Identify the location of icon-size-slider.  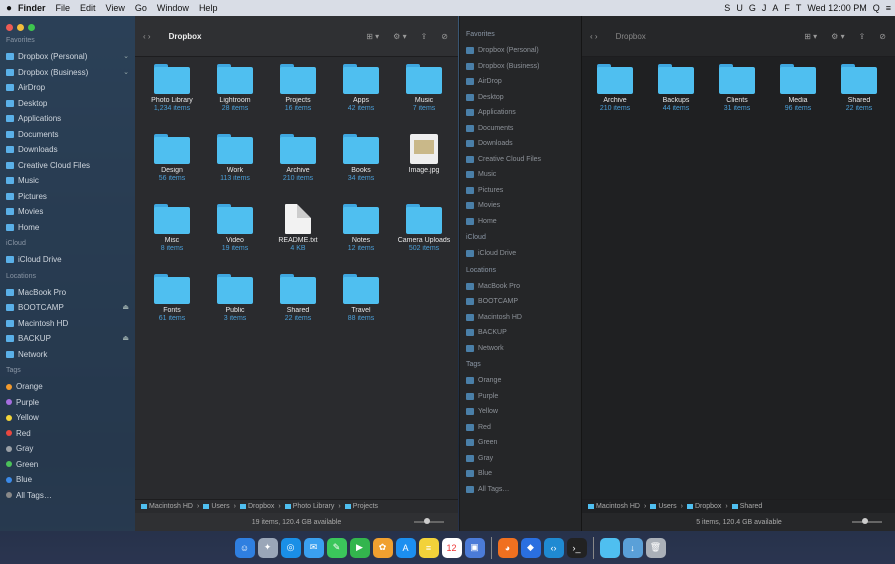
(429, 521).